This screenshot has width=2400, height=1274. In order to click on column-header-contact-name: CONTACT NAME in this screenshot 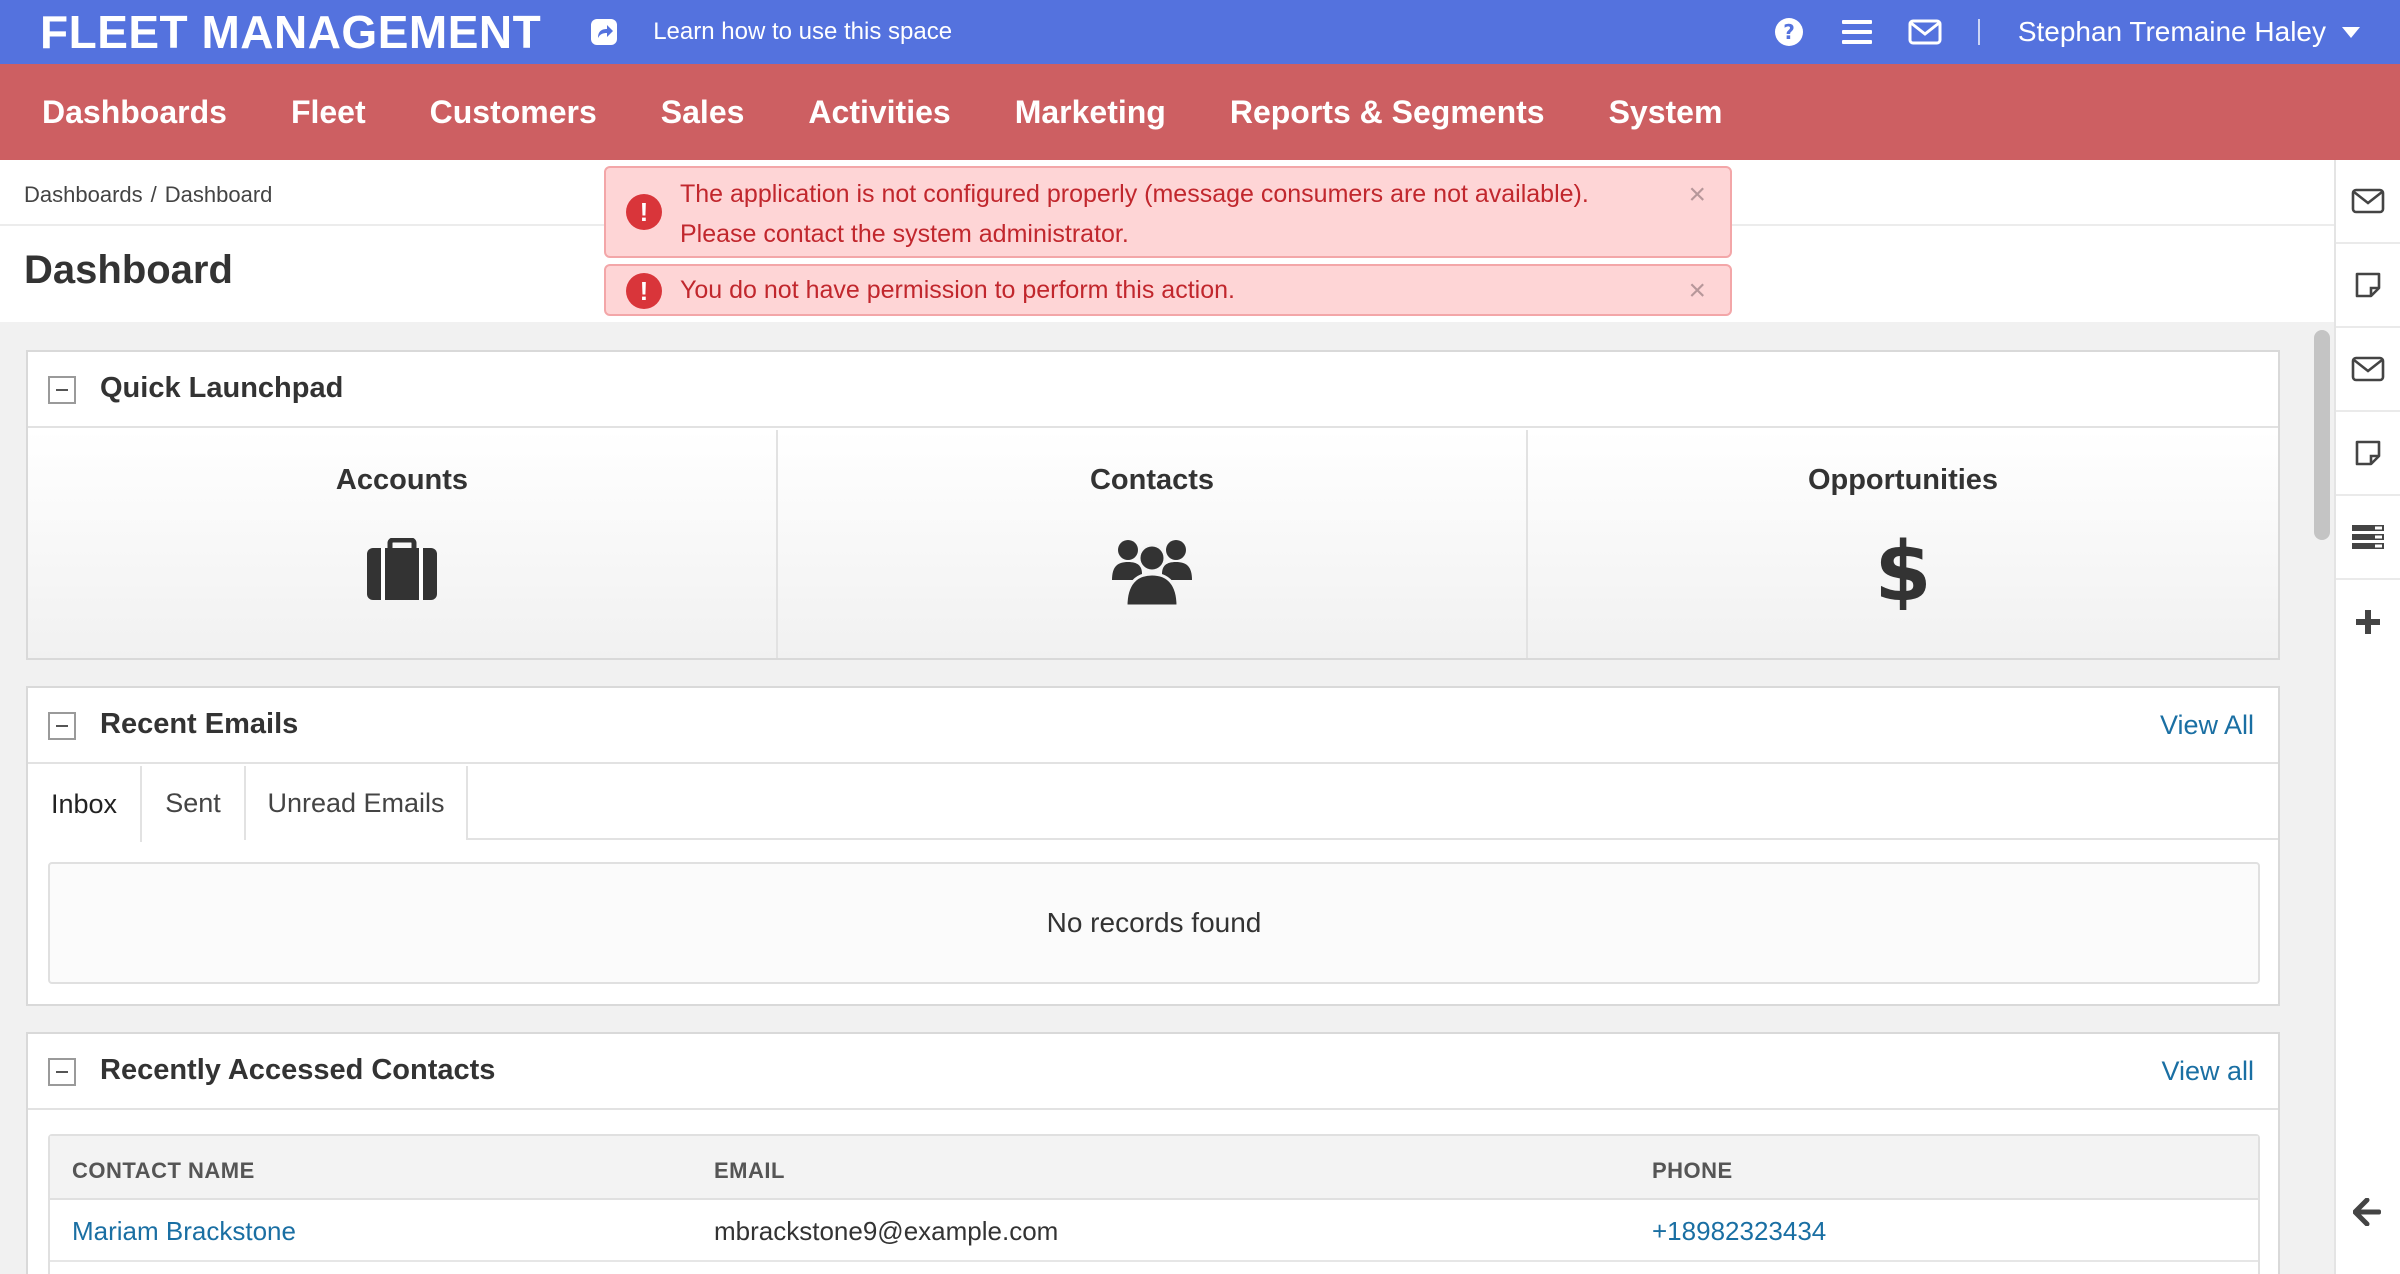, I will do `click(163, 1171)`.